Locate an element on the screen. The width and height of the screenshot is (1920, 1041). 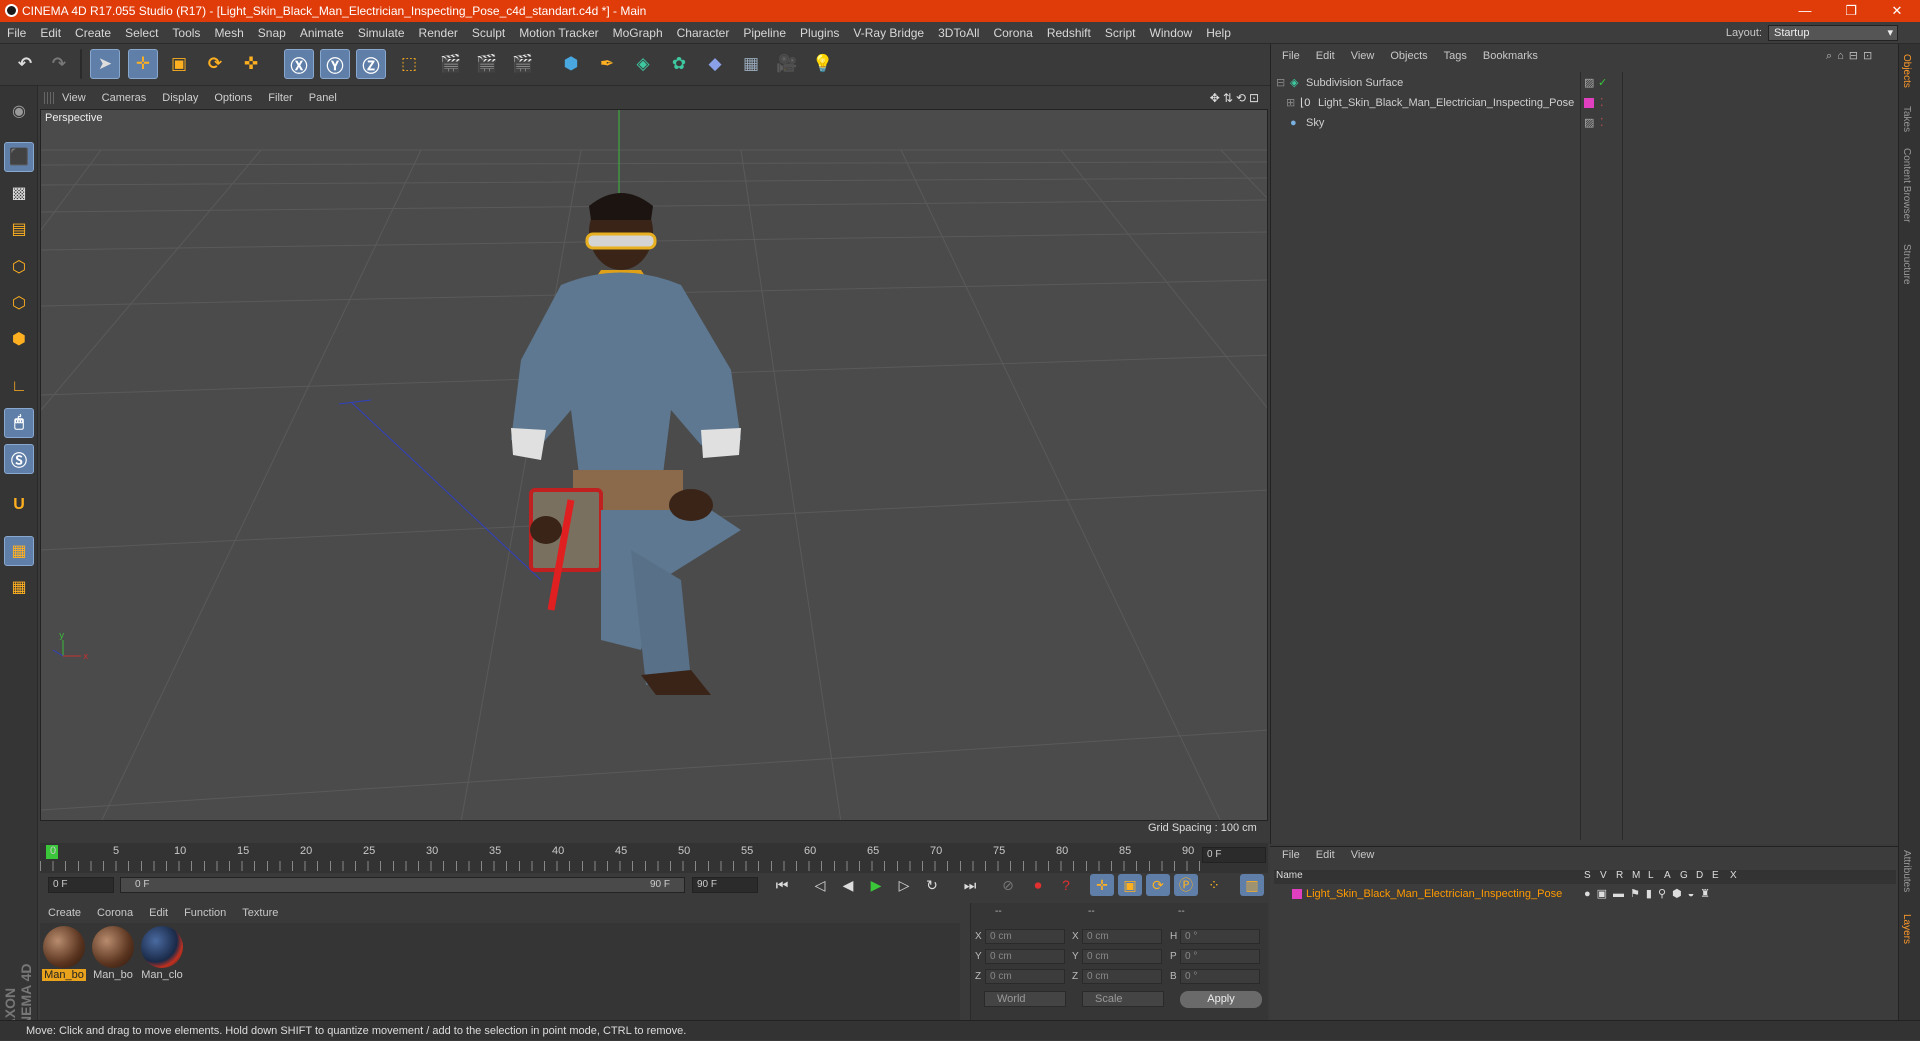
expand-icon: ⊟ is located at coordinates (1280, 83).